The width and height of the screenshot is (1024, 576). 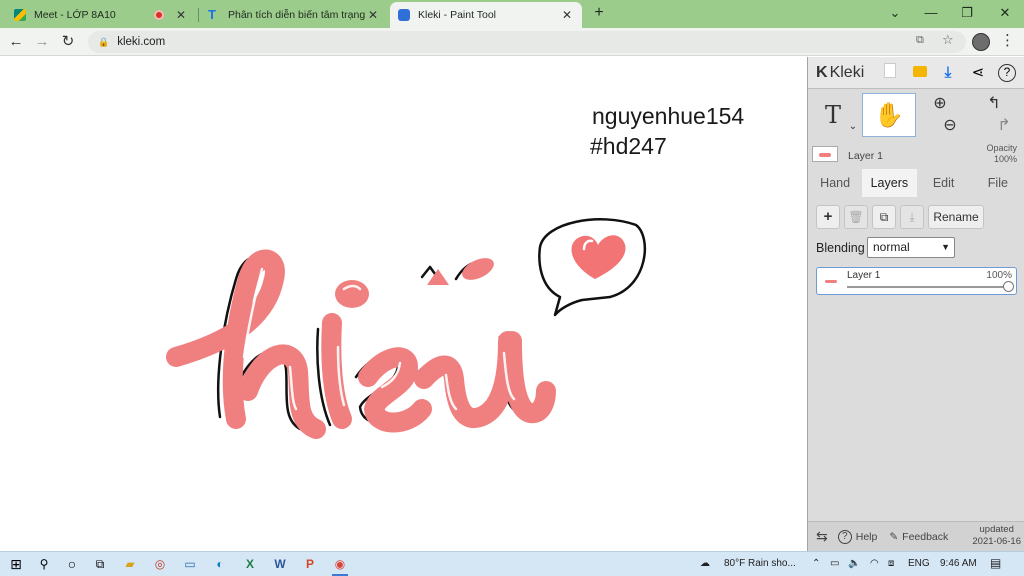 What do you see at coordinates (874, 563) in the screenshot?
I see `wifi-icon: ◠` at bounding box center [874, 563].